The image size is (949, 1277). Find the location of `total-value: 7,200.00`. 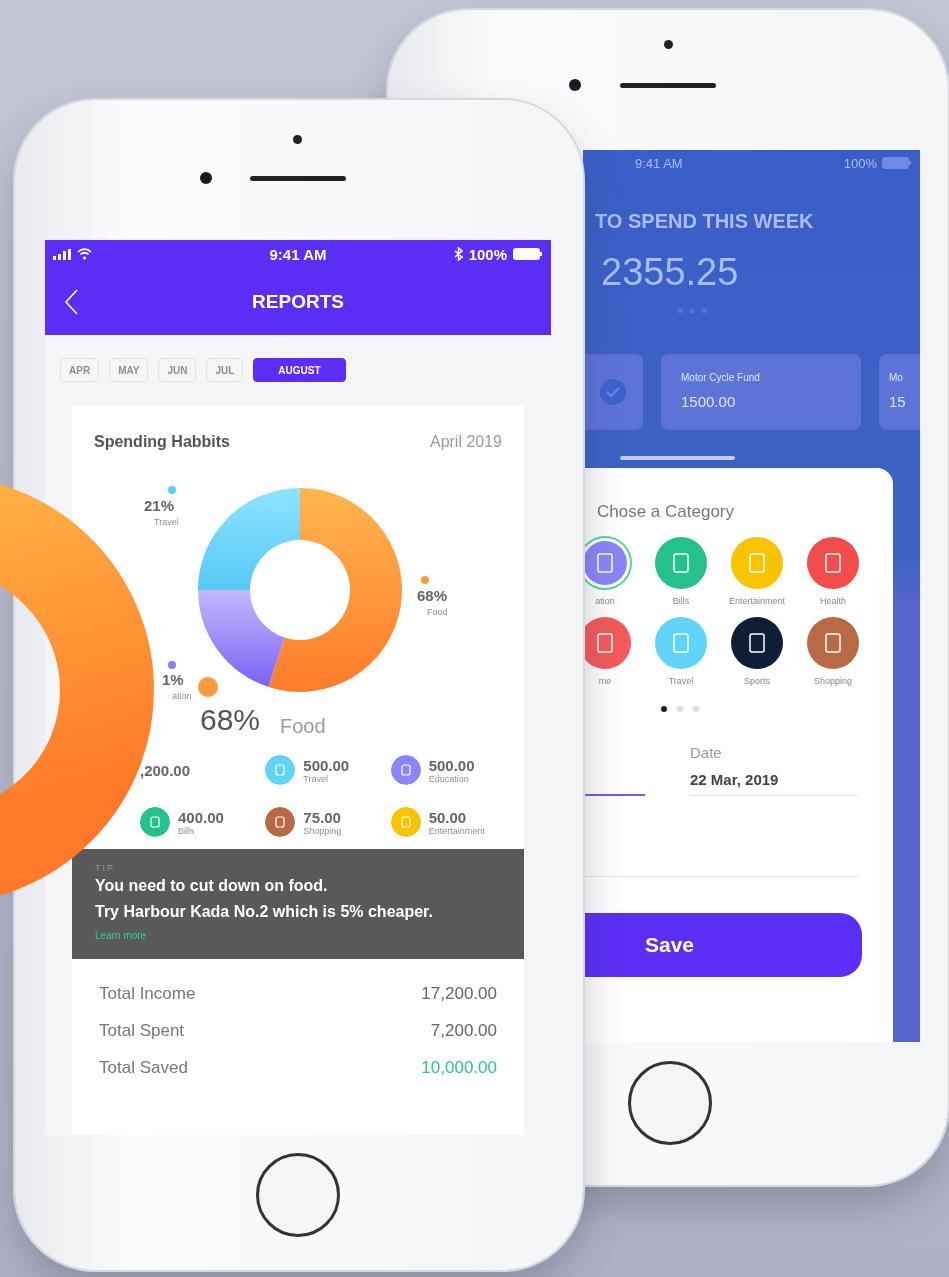

total-value: 7,200.00 is located at coordinates (463, 1030).